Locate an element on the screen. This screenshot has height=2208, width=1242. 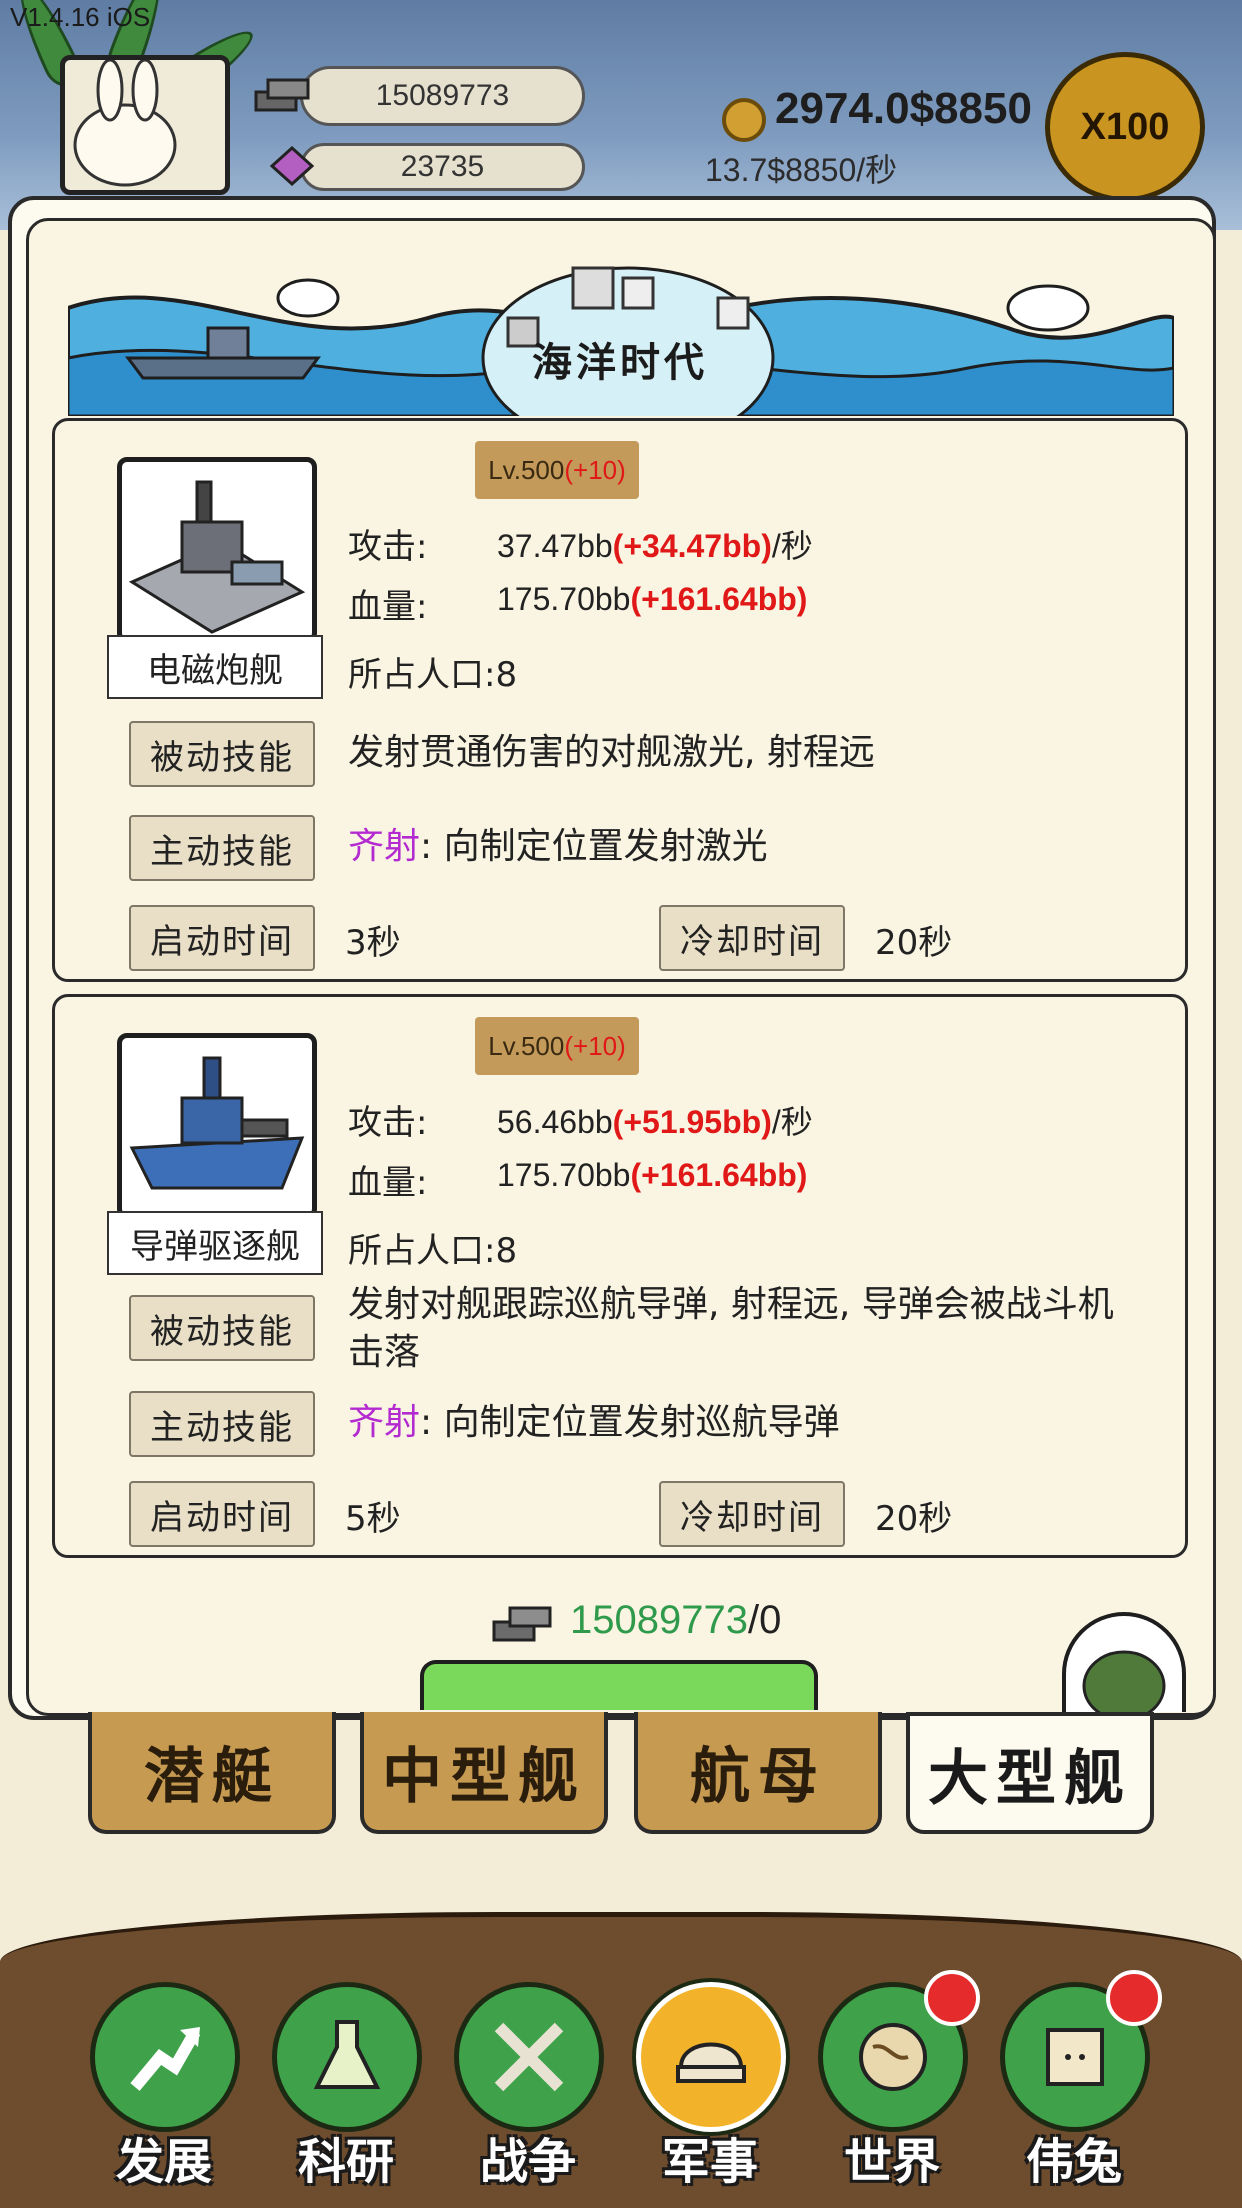
crossed-swords-icon is located at coordinates (529, 2057).